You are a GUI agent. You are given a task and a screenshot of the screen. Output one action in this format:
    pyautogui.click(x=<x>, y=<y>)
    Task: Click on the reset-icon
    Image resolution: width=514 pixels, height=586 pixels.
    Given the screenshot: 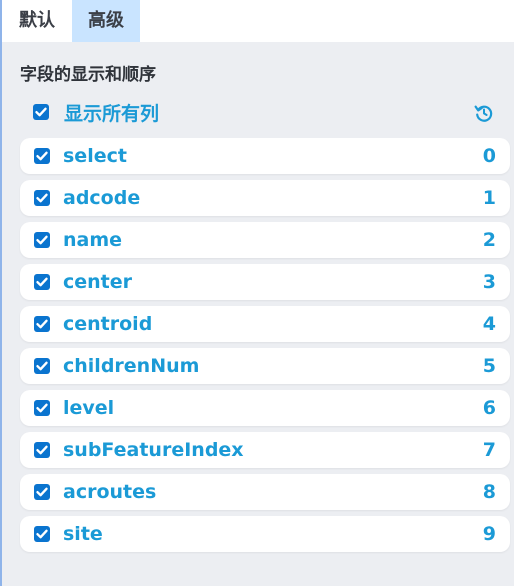 What is the action you would take?
    pyautogui.click(x=484, y=113)
    